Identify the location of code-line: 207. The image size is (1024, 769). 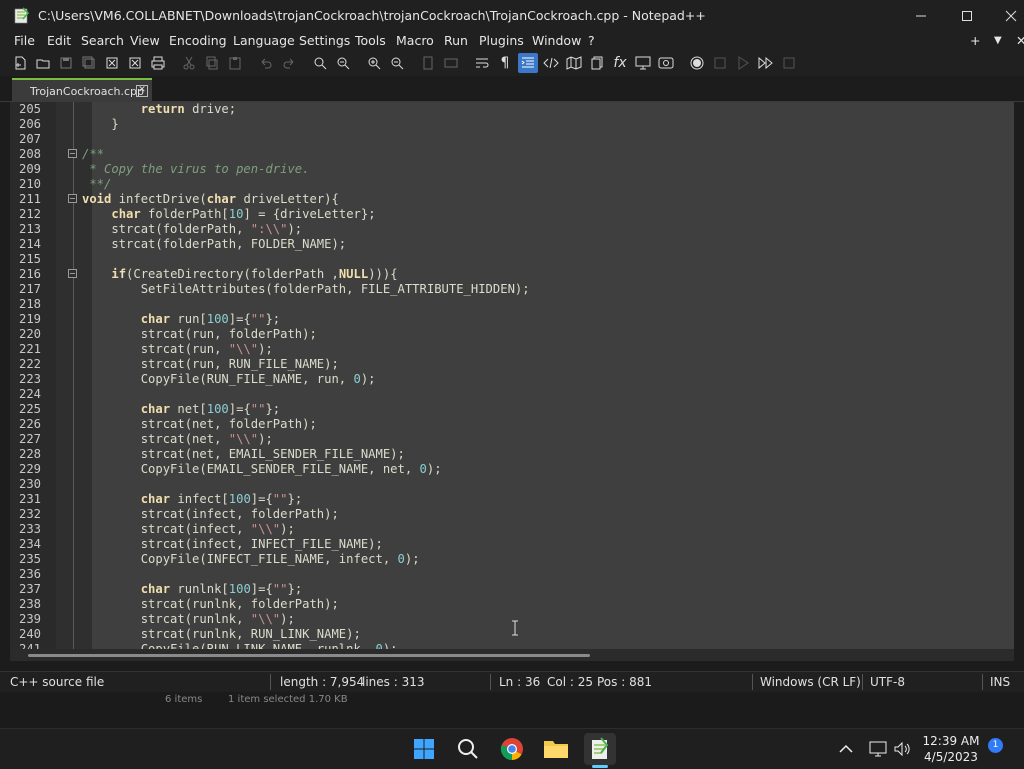
(512, 139).